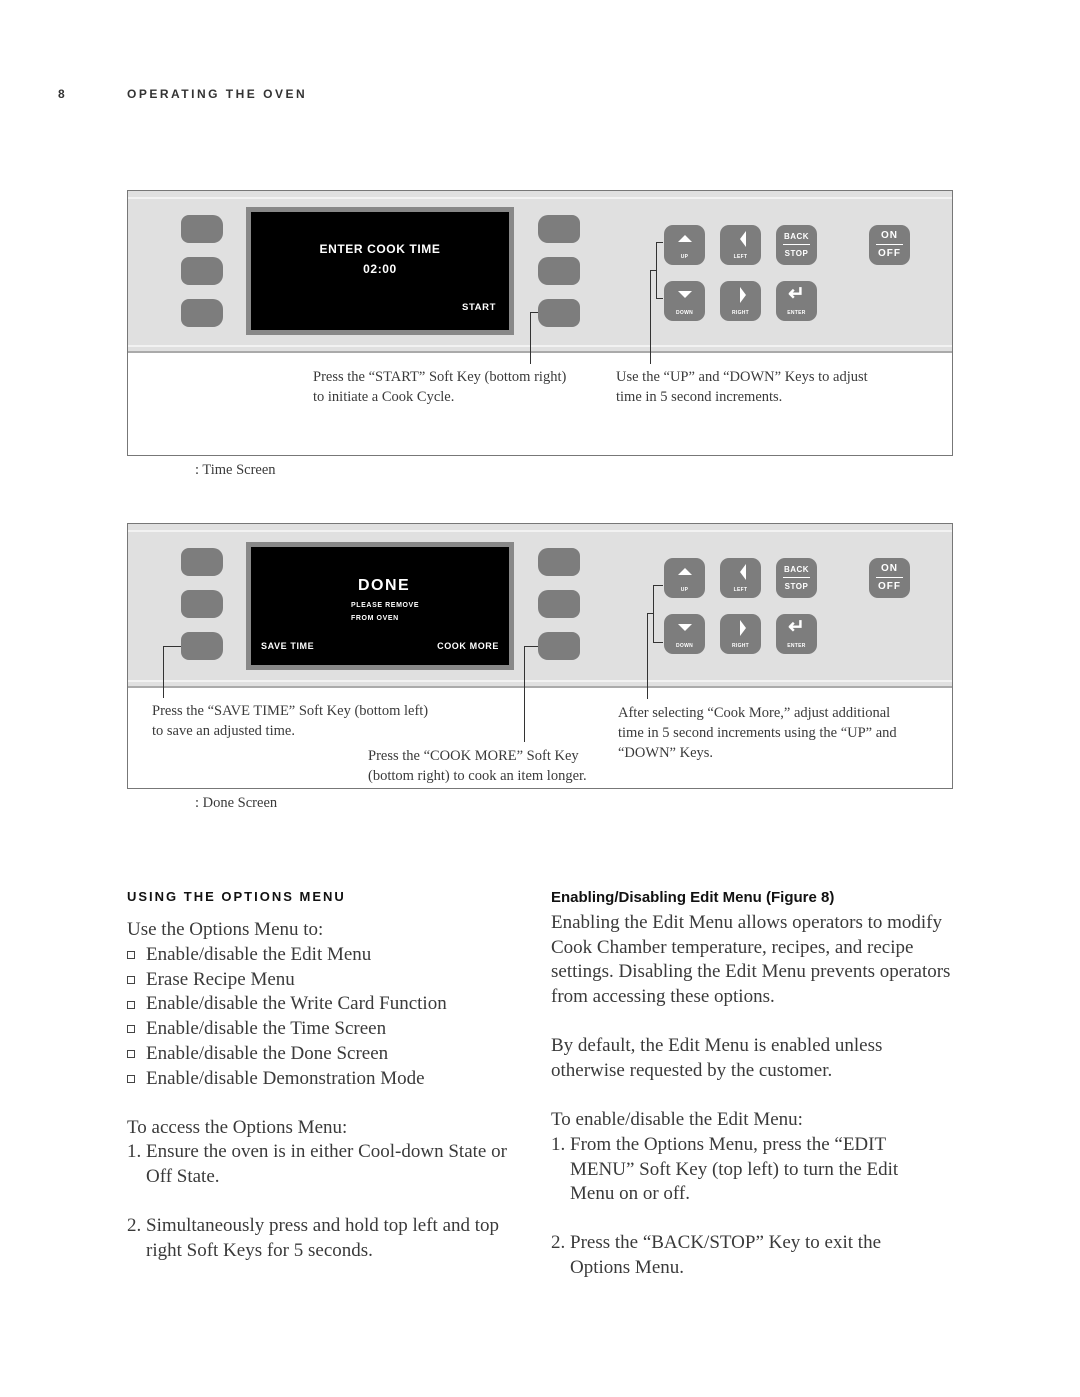 This screenshot has width=1080, height=1397. I want to click on display-frame: ENTER COOK TIME 02:00 START, so click(380, 271).